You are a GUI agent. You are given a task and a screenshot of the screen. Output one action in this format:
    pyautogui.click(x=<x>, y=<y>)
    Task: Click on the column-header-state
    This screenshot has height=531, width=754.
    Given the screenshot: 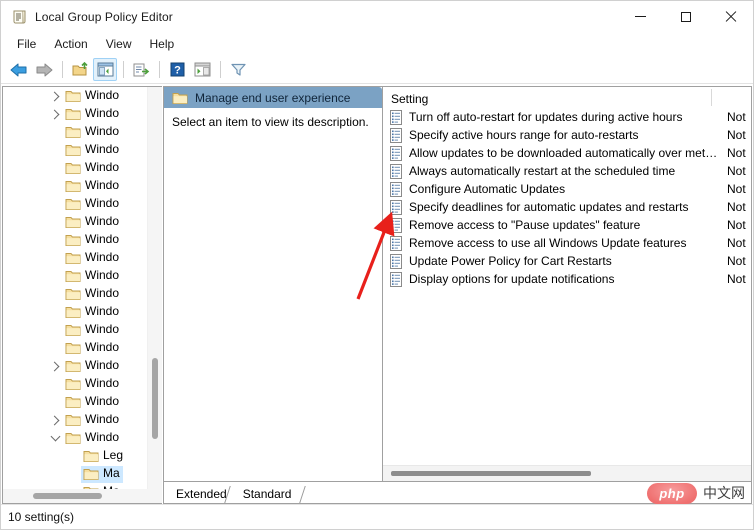 What is the action you would take?
    pyautogui.click(x=731, y=97)
    